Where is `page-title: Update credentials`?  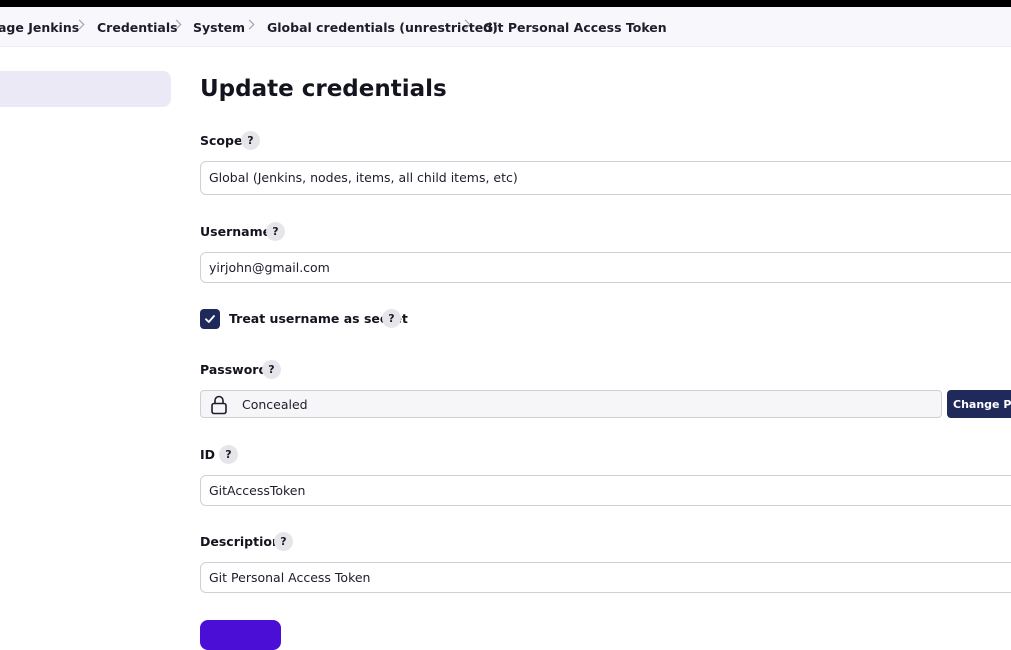
page-title: Update credentials is located at coordinates (323, 89).